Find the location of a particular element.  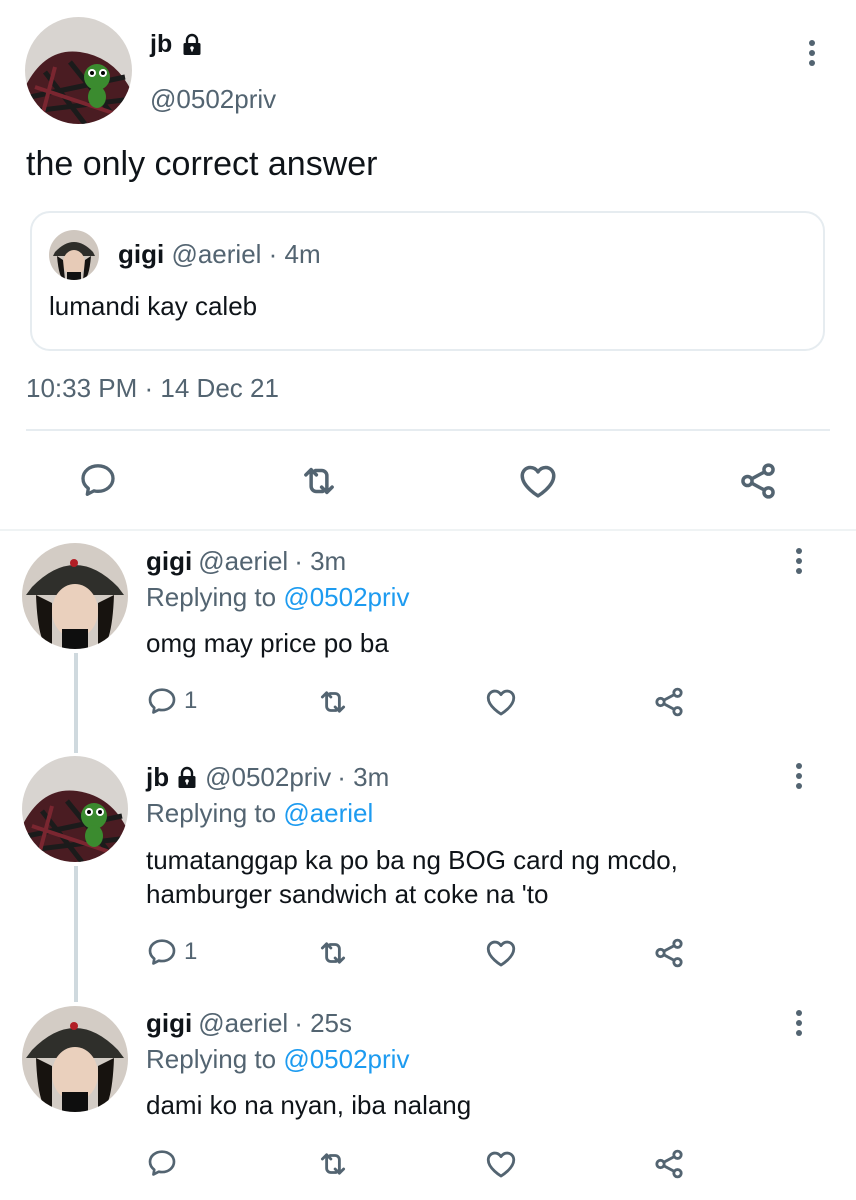

author-display-name: jb is located at coordinates (161, 44).